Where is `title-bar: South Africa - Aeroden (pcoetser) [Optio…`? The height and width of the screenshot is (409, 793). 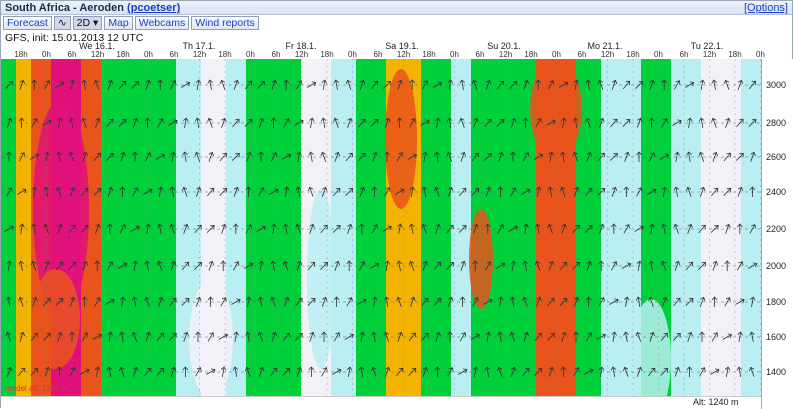
title-bar: South Africa - Aeroden (pcoetser) [Optio… is located at coordinates (396, 8).